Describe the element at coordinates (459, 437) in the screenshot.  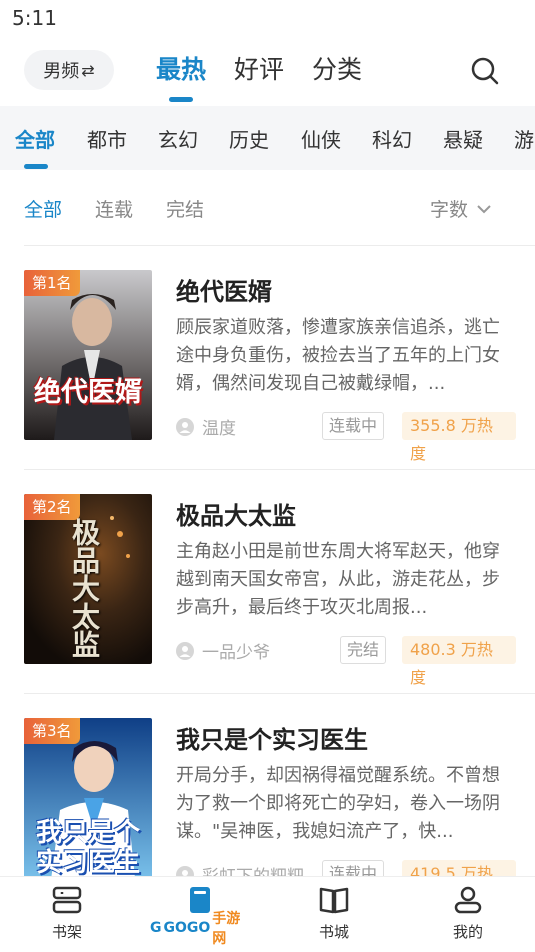
I see `heat-tag: 355.8 万热度` at that location.